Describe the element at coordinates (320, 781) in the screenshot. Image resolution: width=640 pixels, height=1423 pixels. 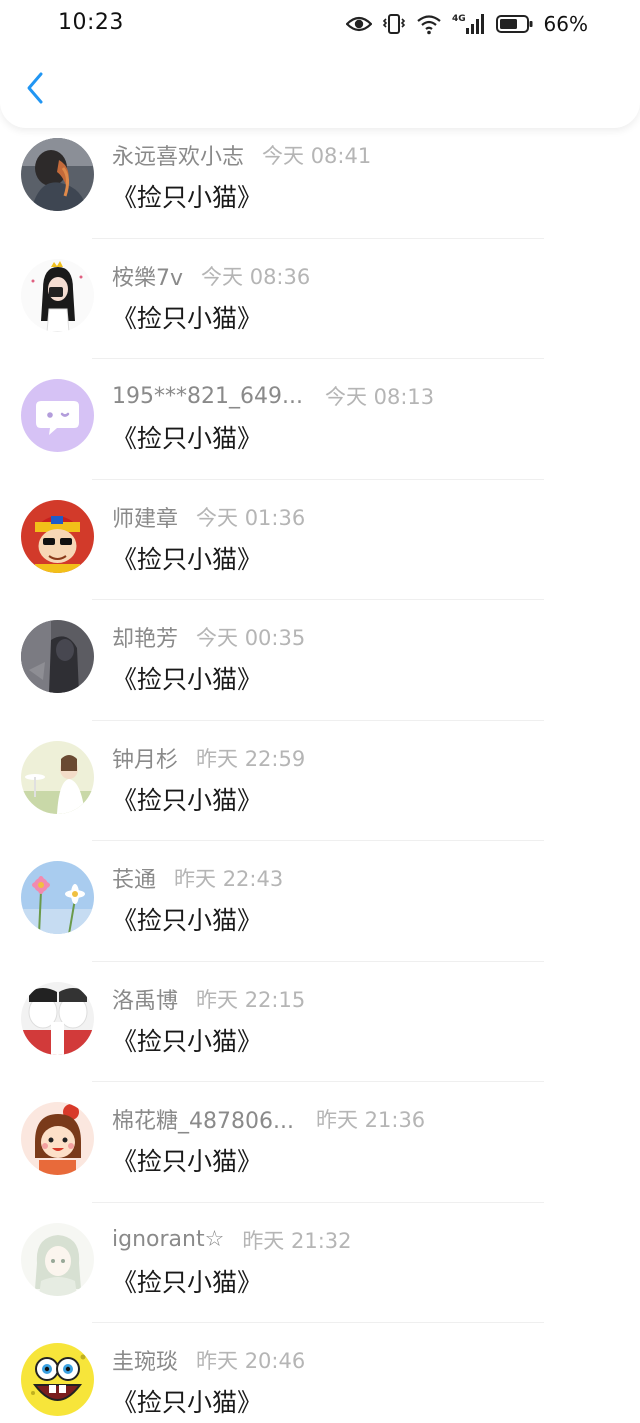
I see `list-item: 钟月杉 昨天 22:59 《捡只小猫》` at that location.